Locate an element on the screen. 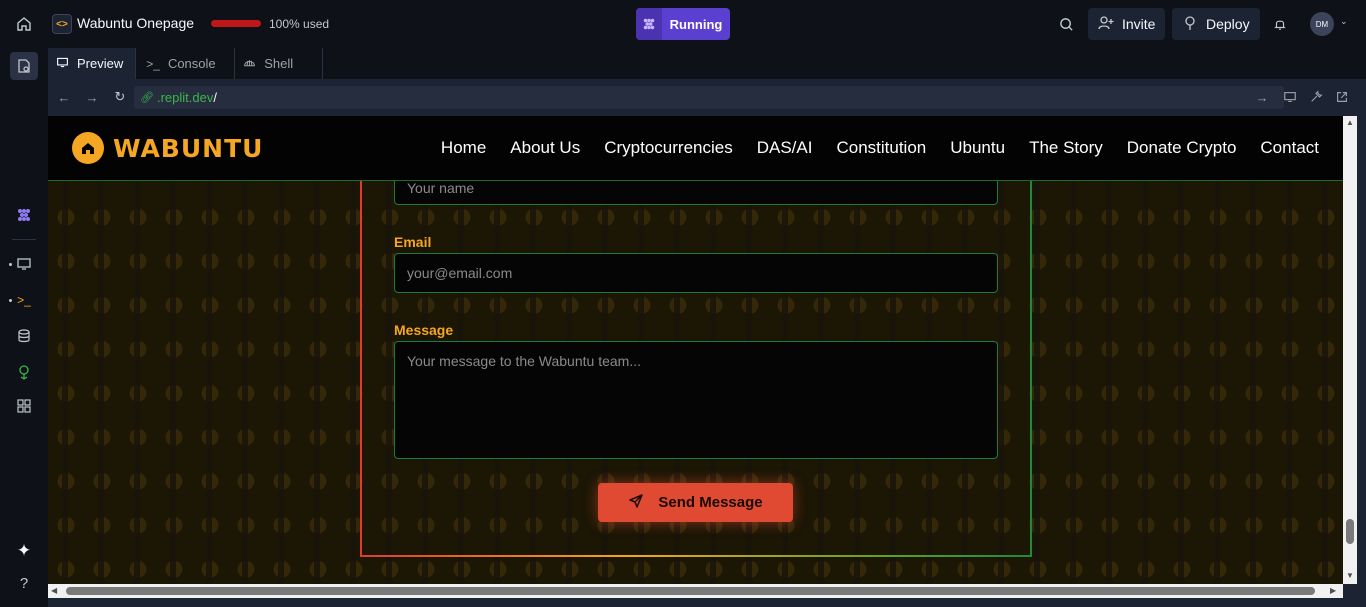 This screenshot has width=1366, height=607. reload-icon: ↻ is located at coordinates (120, 97).